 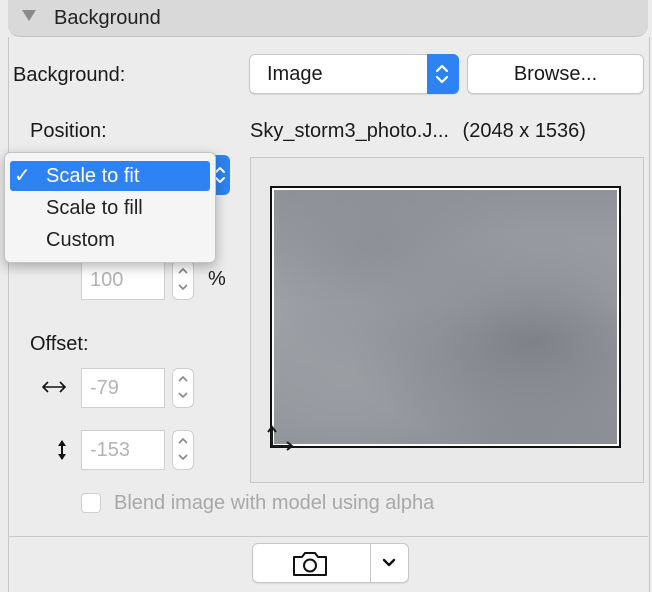 What do you see at coordinates (183, 280) in the screenshot?
I see `scale-stepper` at bounding box center [183, 280].